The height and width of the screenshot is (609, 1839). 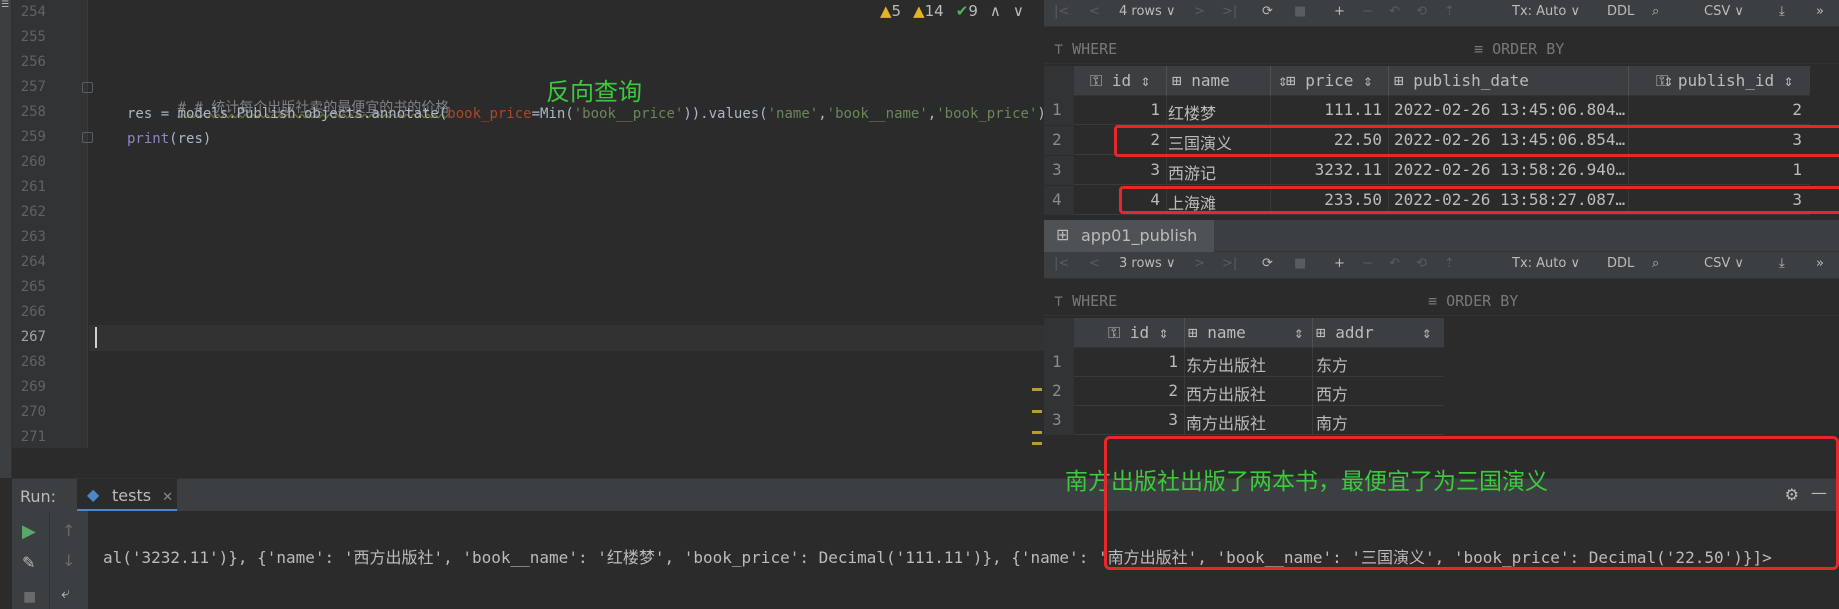 What do you see at coordinates (127, 495) in the screenshot?
I see `run-tab-tests: ◆ tests ✕` at bounding box center [127, 495].